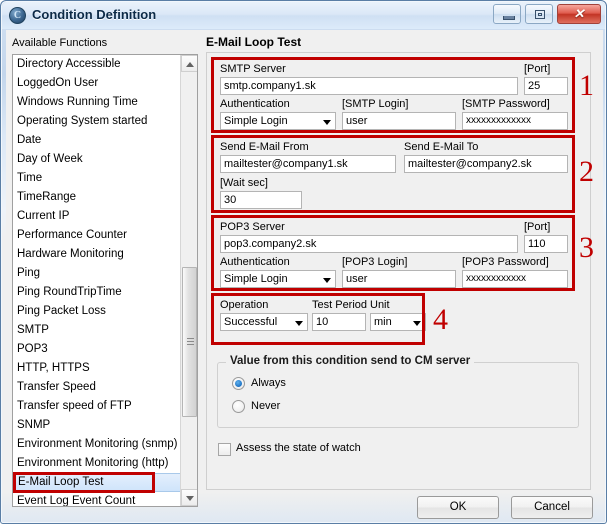 The width and height of the screenshot is (607, 524). What do you see at coordinates (254, 42) in the screenshot?
I see `page-title: E-Mail Loop Test` at bounding box center [254, 42].